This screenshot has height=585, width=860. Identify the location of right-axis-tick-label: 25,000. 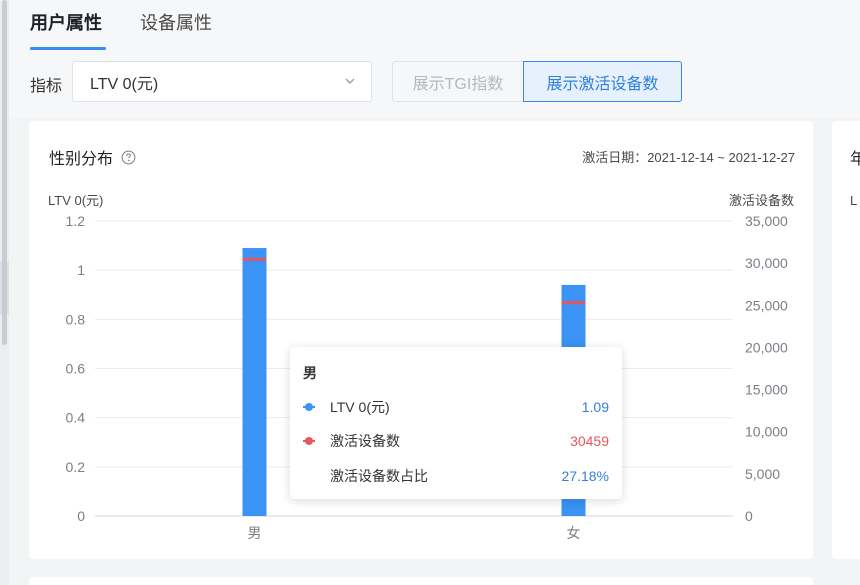
(766, 305).